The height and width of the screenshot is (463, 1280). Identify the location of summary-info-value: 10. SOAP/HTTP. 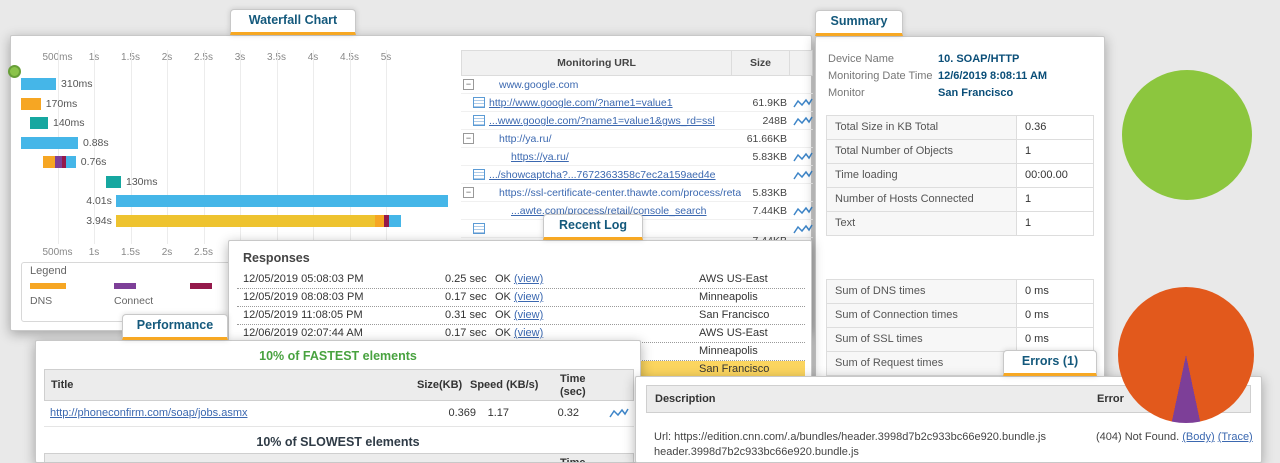
(979, 59).